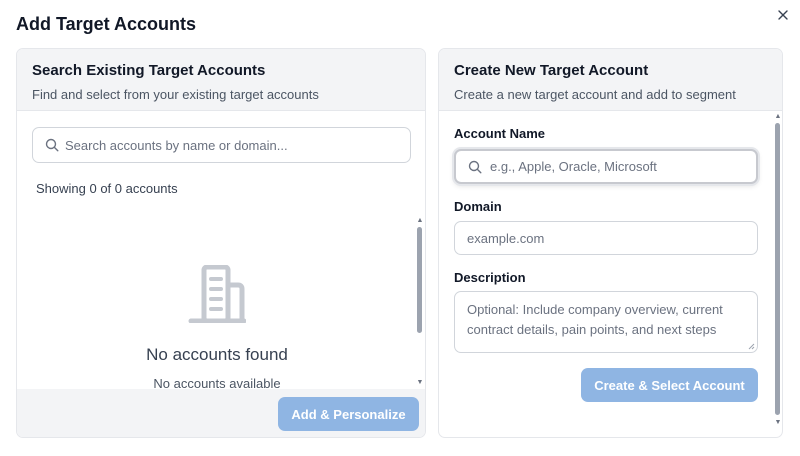  What do you see at coordinates (612, 324) in the screenshot?
I see `description-textarea` at bounding box center [612, 324].